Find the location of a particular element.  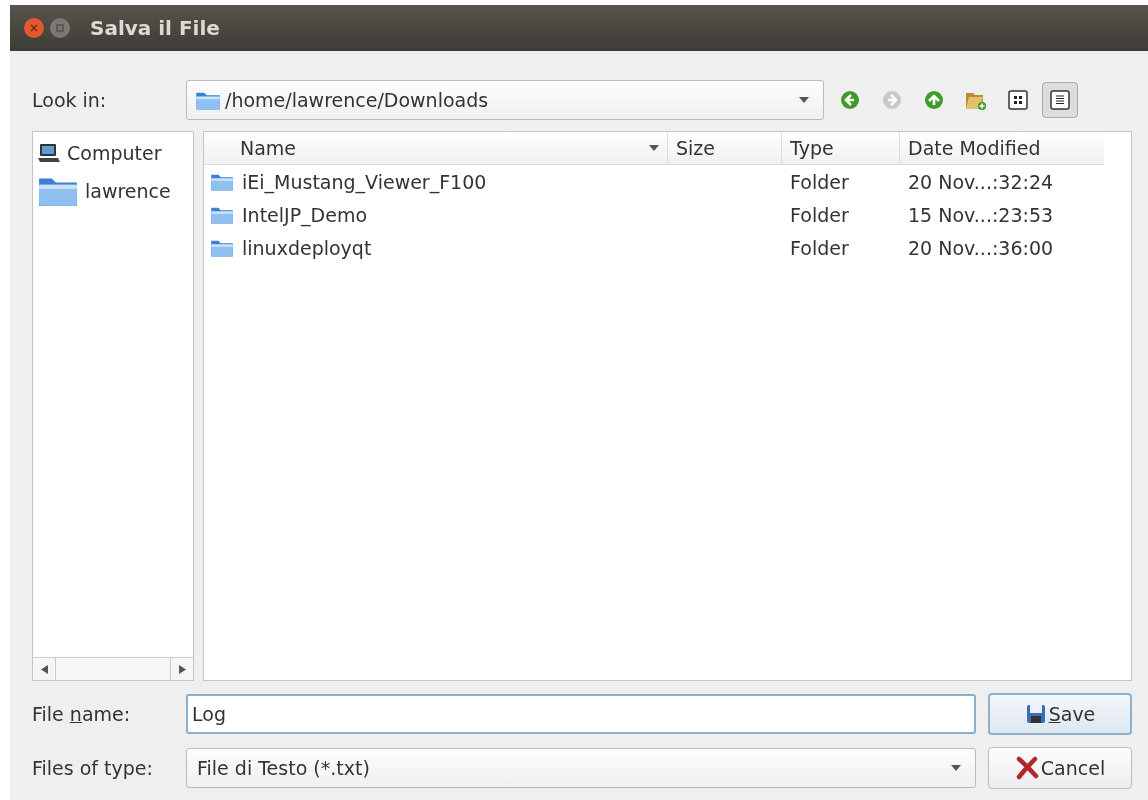

close-button is located at coordinates (34, 28).